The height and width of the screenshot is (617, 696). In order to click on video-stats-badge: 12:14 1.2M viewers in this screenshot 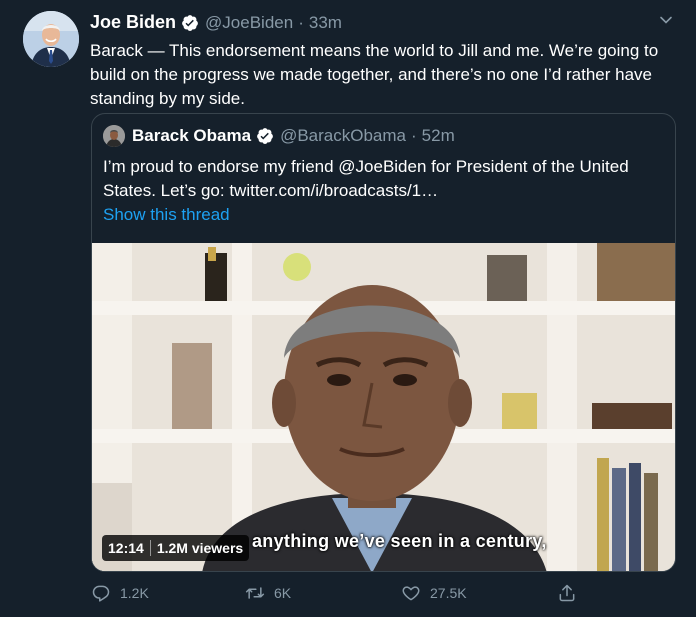, I will do `click(176, 548)`.